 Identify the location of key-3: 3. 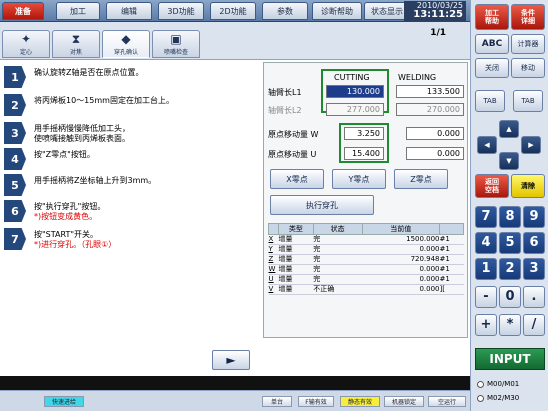
(534, 269).